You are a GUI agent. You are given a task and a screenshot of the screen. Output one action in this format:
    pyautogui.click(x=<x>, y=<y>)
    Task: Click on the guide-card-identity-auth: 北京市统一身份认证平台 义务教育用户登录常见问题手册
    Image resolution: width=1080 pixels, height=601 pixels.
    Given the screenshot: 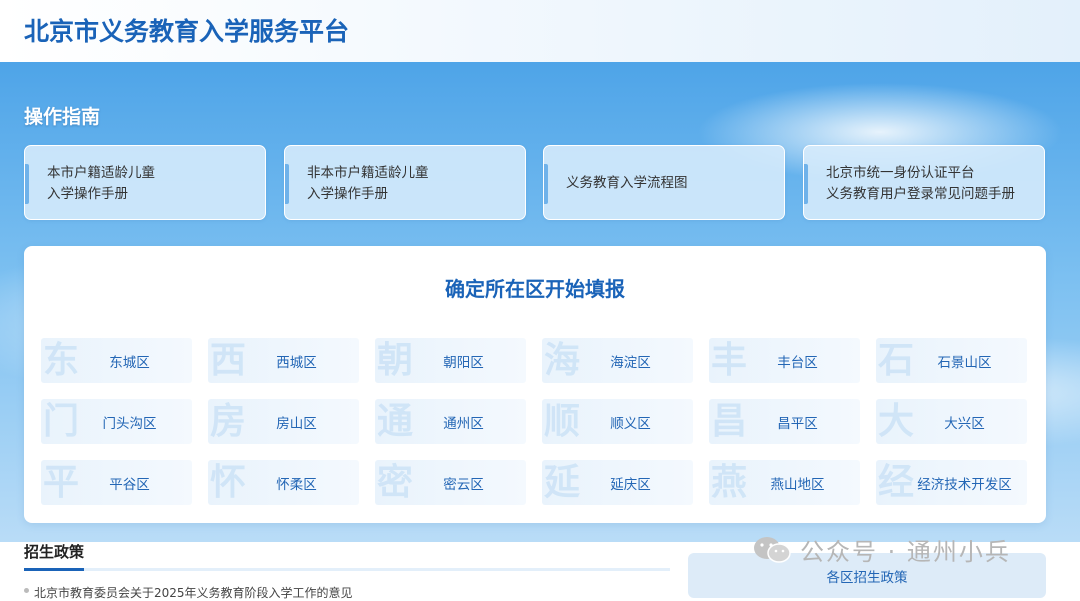 What is the action you would take?
    pyautogui.click(x=924, y=182)
    